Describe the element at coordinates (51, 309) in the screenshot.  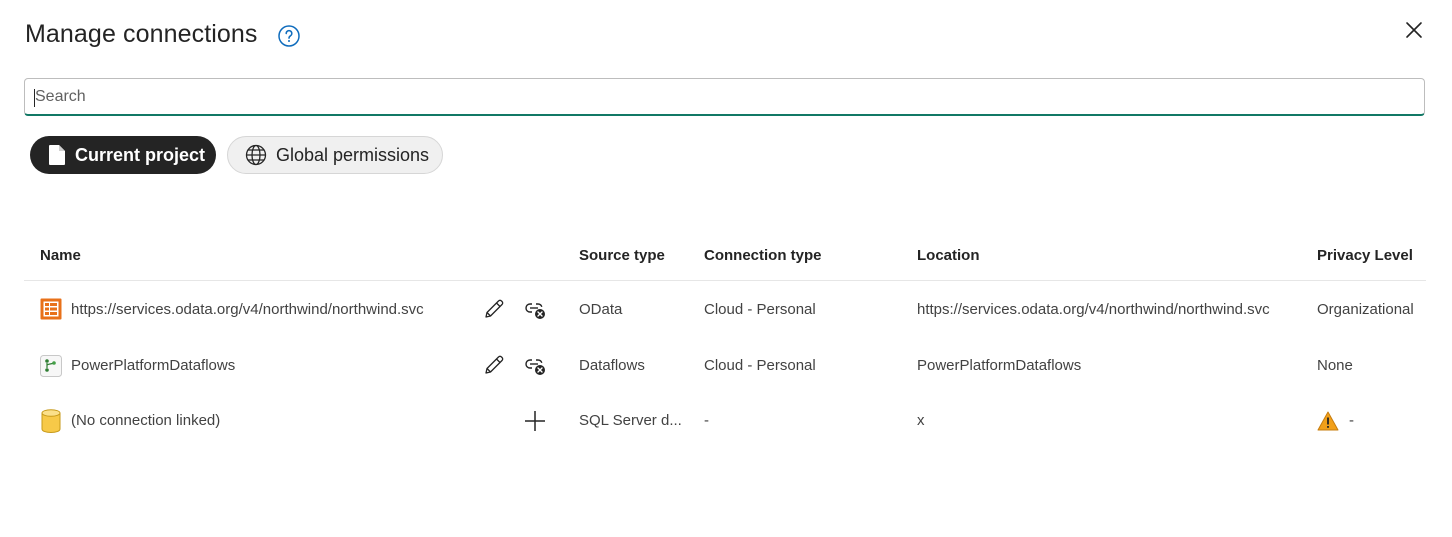
I see `odata-source-icon` at that location.